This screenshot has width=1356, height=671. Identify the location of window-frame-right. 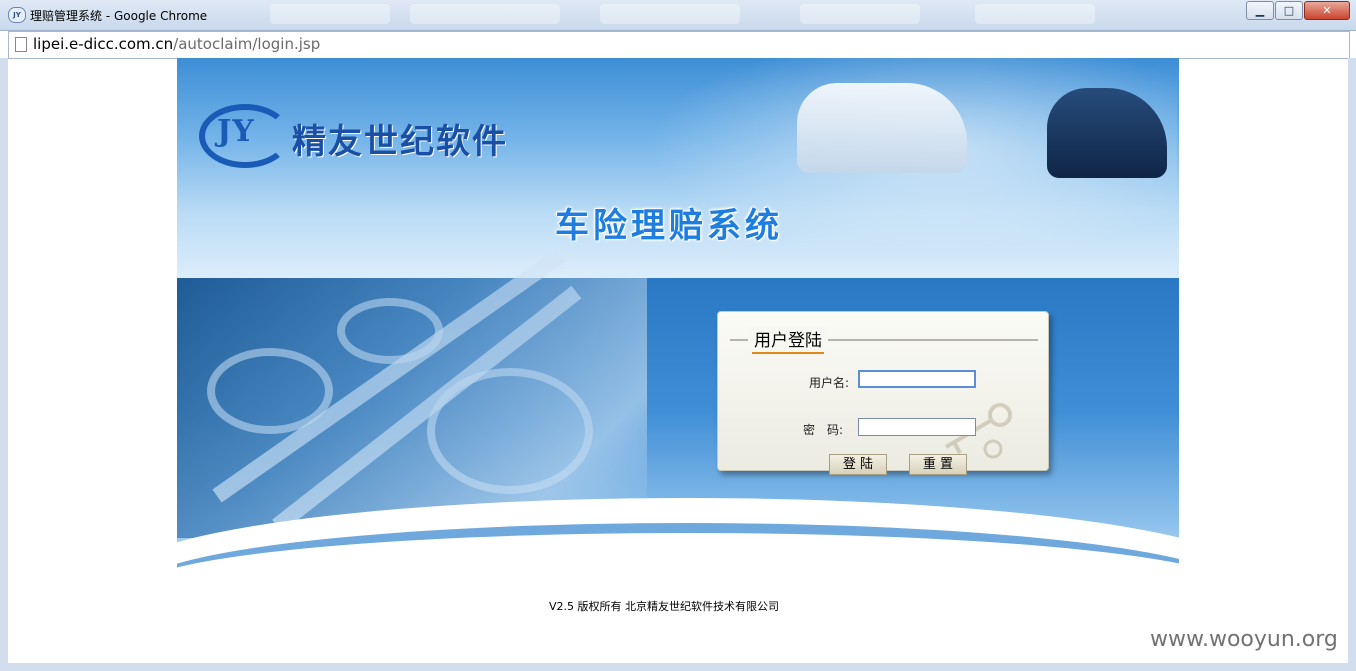
(1352, 364).